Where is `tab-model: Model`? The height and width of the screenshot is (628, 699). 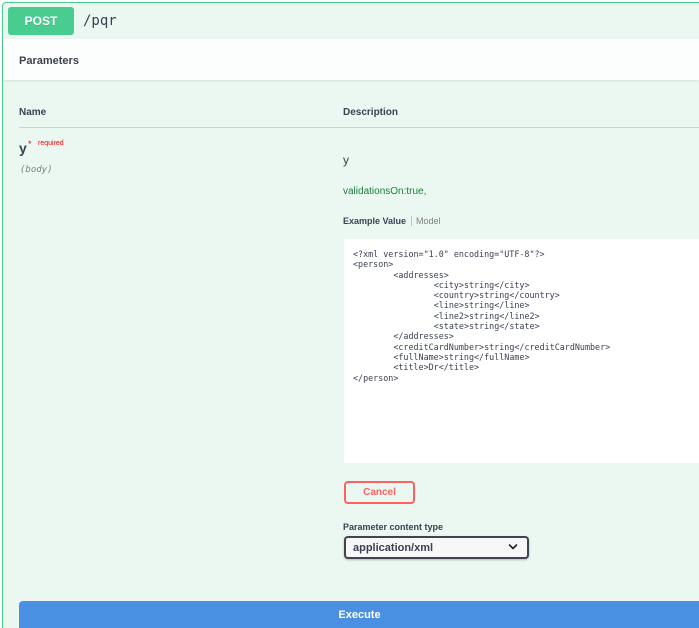 tab-model: Model is located at coordinates (426, 221).